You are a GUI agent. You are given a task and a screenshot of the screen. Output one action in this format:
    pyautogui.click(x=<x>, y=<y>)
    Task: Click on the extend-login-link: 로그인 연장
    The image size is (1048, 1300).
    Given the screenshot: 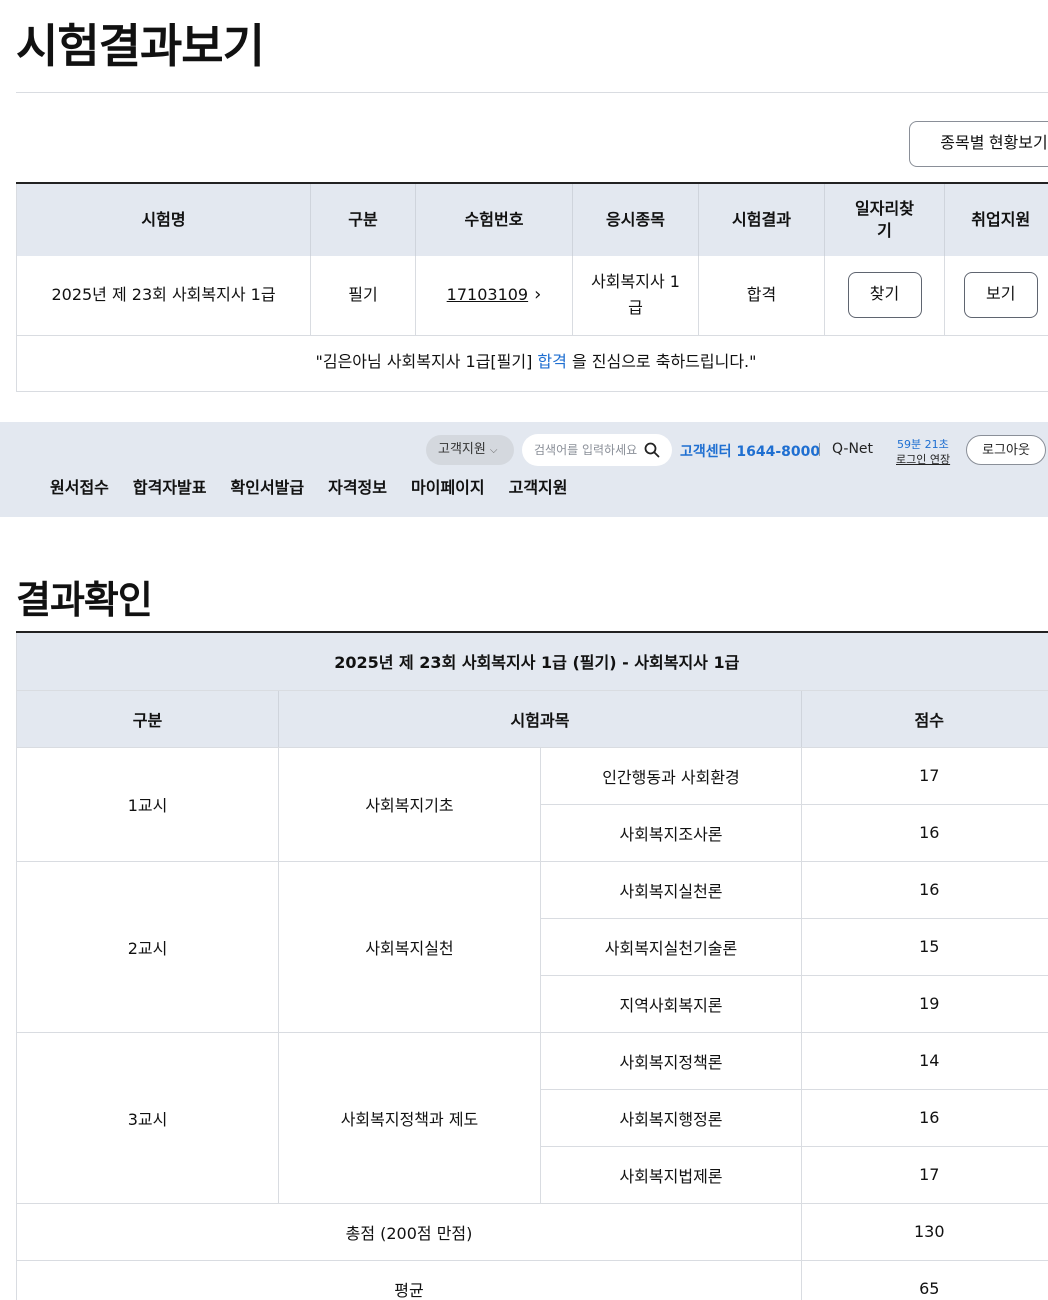 What is the action you would take?
    pyautogui.click(x=923, y=459)
    